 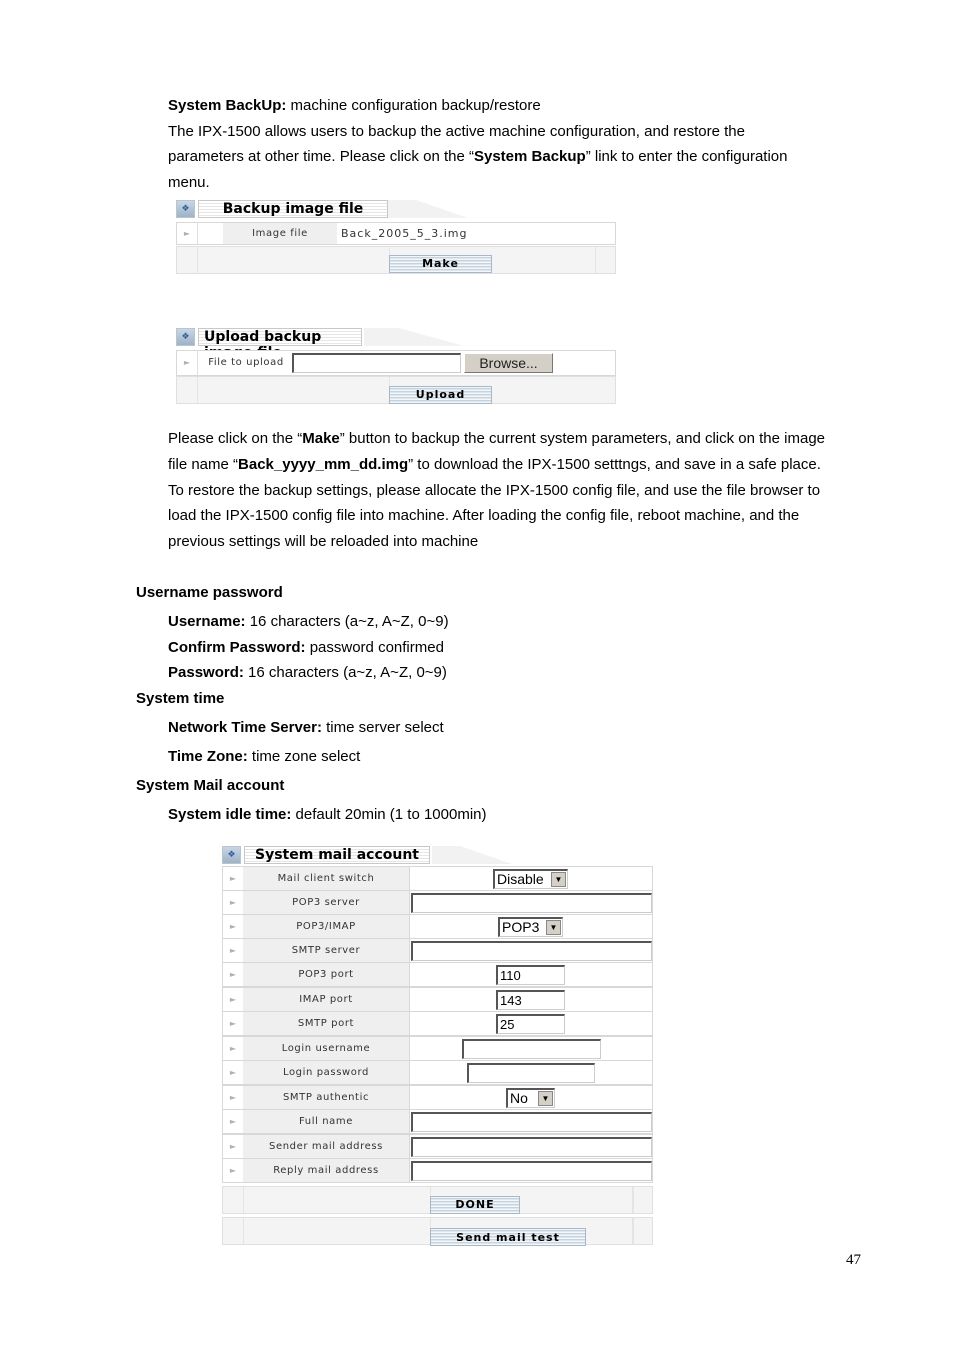 What do you see at coordinates (530, 1024) in the screenshot?
I see `smtp-port-input: 25` at bounding box center [530, 1024].